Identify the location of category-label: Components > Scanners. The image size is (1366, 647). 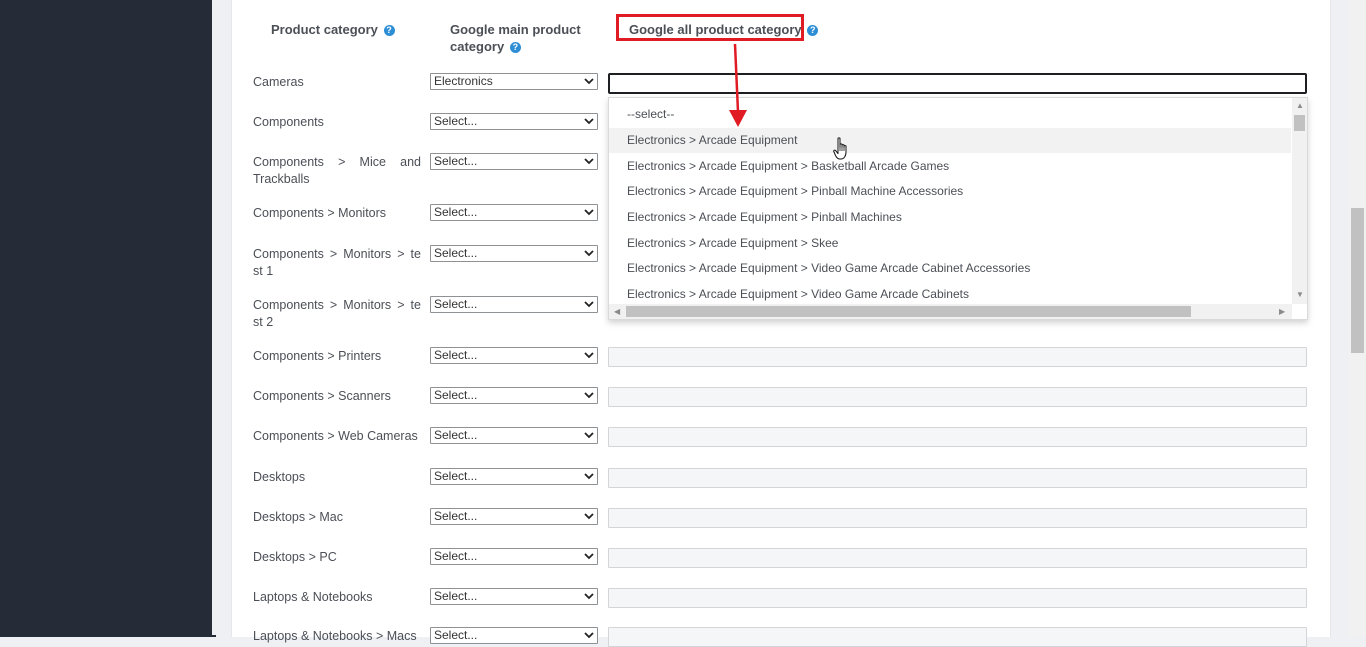
(322, 396).